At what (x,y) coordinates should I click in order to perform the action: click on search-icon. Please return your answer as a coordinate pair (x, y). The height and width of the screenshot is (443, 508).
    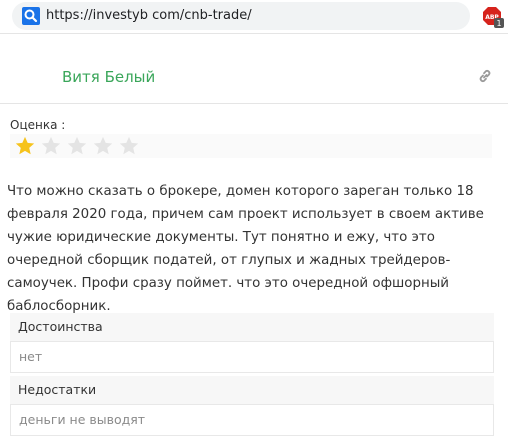
    Looking at the image, I should click on (31, 16).